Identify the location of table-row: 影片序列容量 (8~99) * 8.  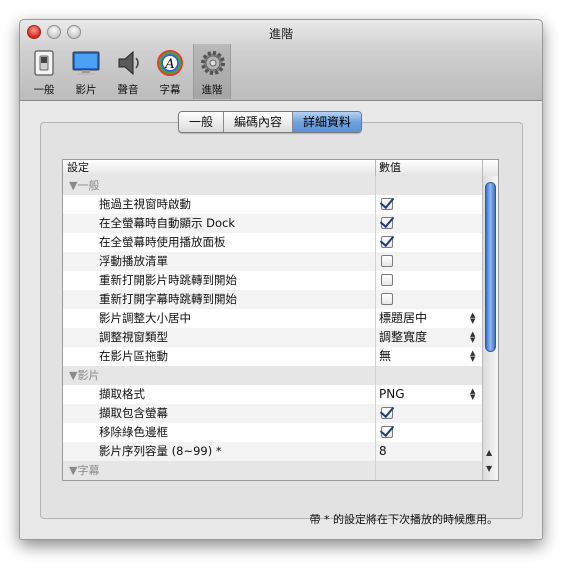
(272, 451).